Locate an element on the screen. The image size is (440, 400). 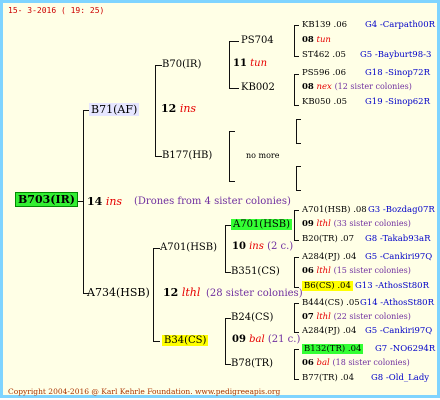
leaf-row: ST462 .05 is located at coordinates (324, 55).